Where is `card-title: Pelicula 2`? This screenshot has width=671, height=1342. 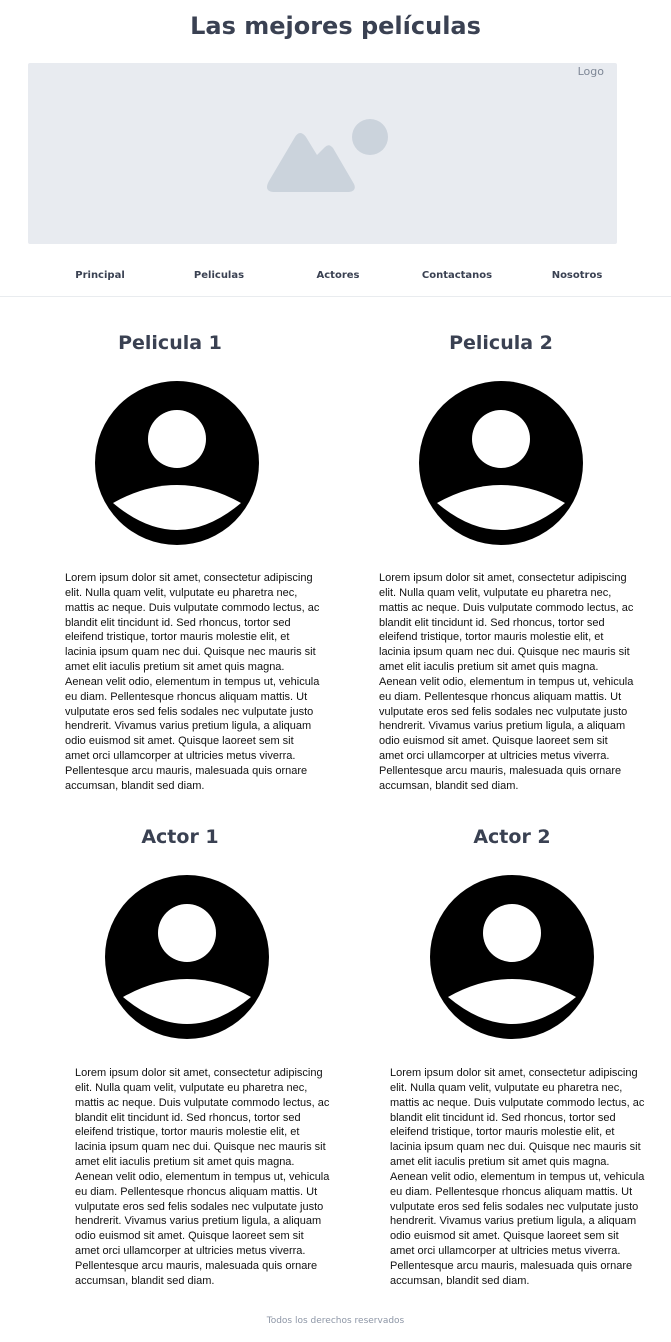 card-title: Pelicula 2 is located at coordinates (501, 343).